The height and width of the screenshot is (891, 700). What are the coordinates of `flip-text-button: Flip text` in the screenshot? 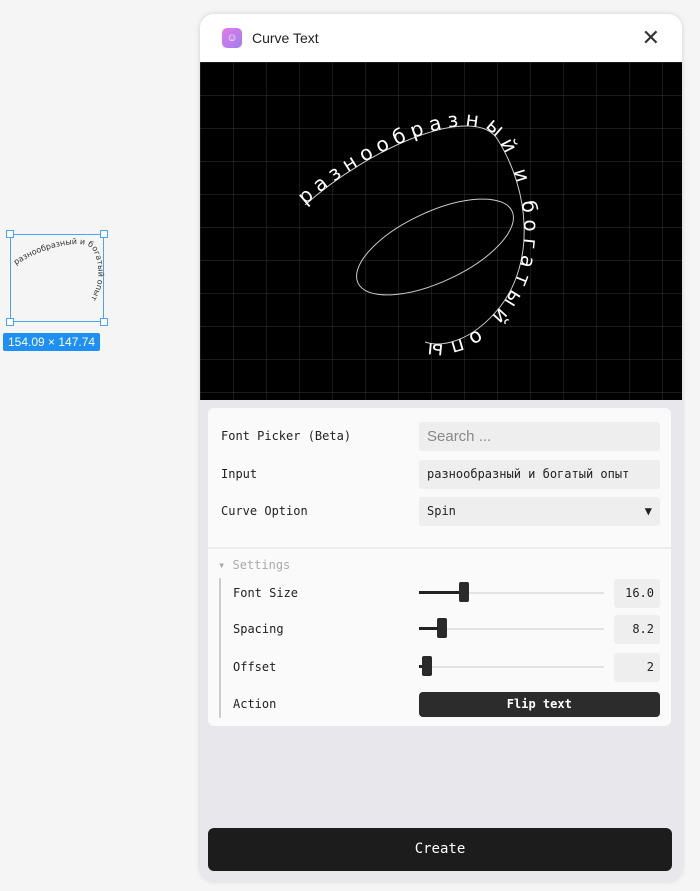 It's located at (539, 704).